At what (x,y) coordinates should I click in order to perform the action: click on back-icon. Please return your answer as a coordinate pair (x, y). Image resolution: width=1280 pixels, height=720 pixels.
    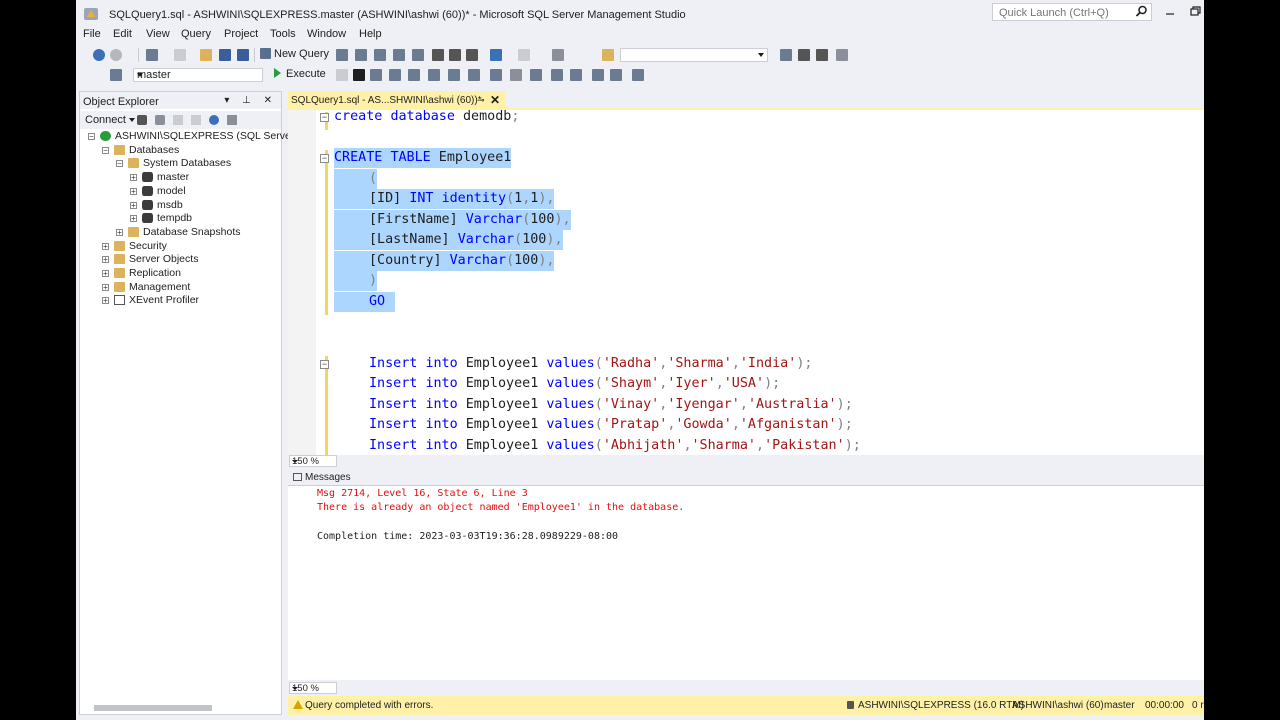
    Looking at the image, I should click on (99, 55).